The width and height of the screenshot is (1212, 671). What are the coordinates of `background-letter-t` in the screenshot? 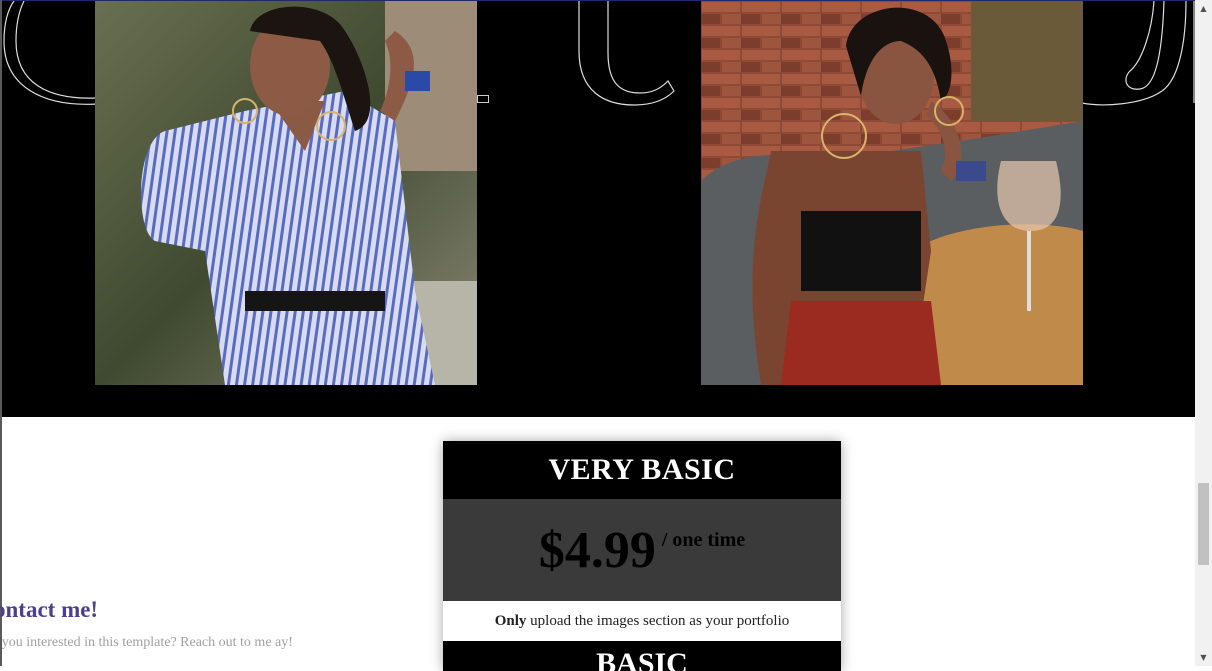 It's located at (626, 53).